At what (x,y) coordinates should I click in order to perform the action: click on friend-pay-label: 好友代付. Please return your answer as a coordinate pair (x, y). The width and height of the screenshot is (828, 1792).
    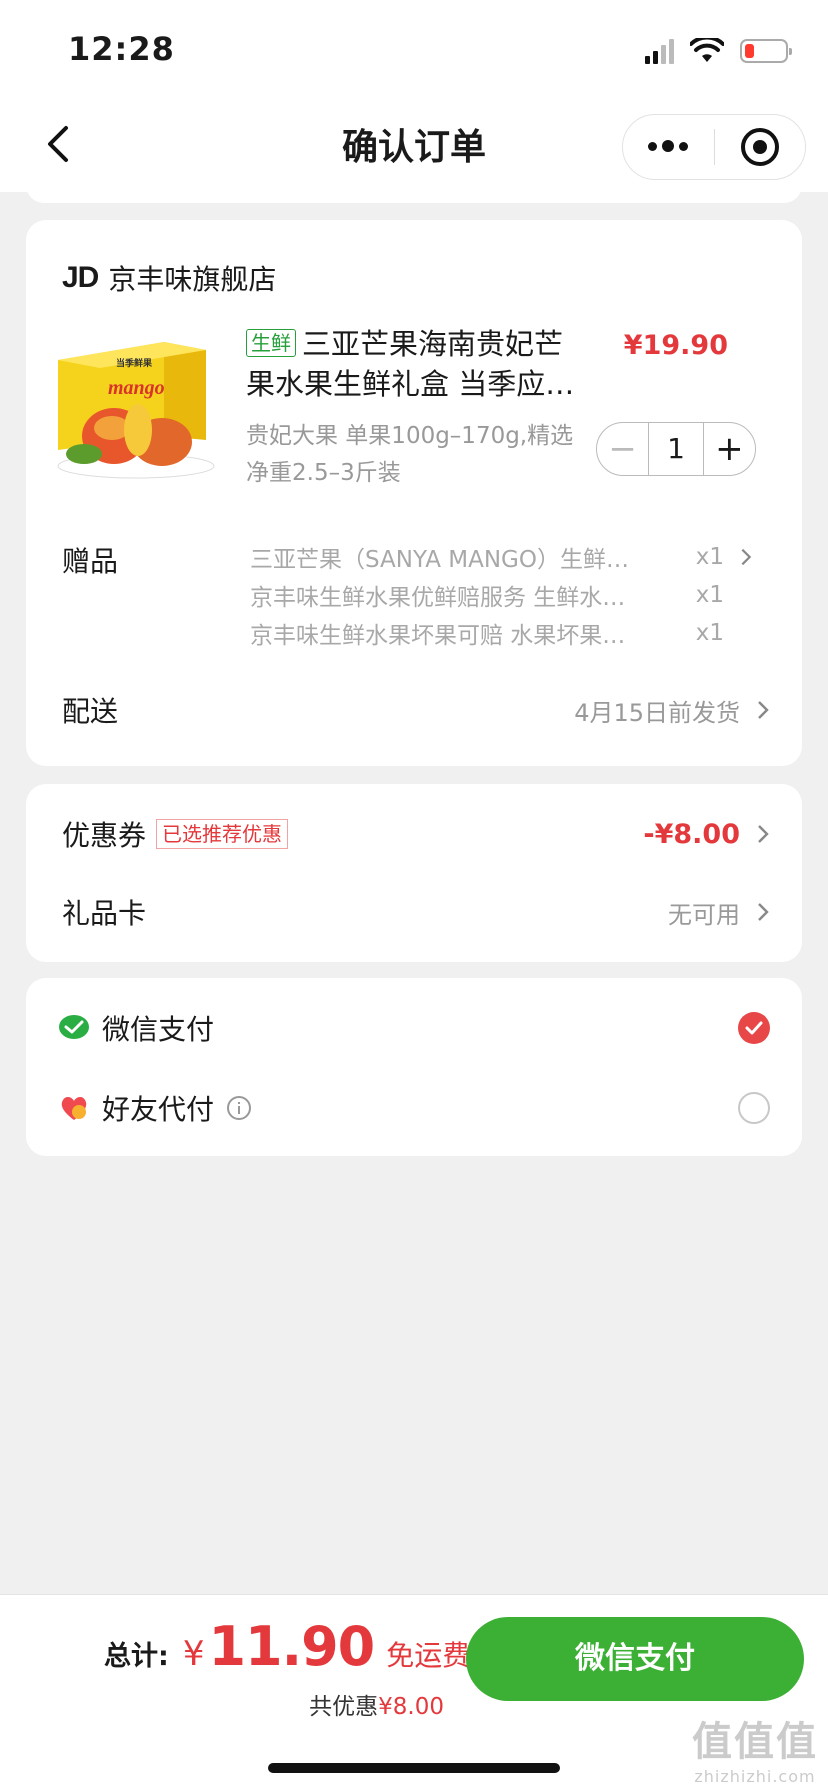
    Looking at the image, I should click on (158, 1109).